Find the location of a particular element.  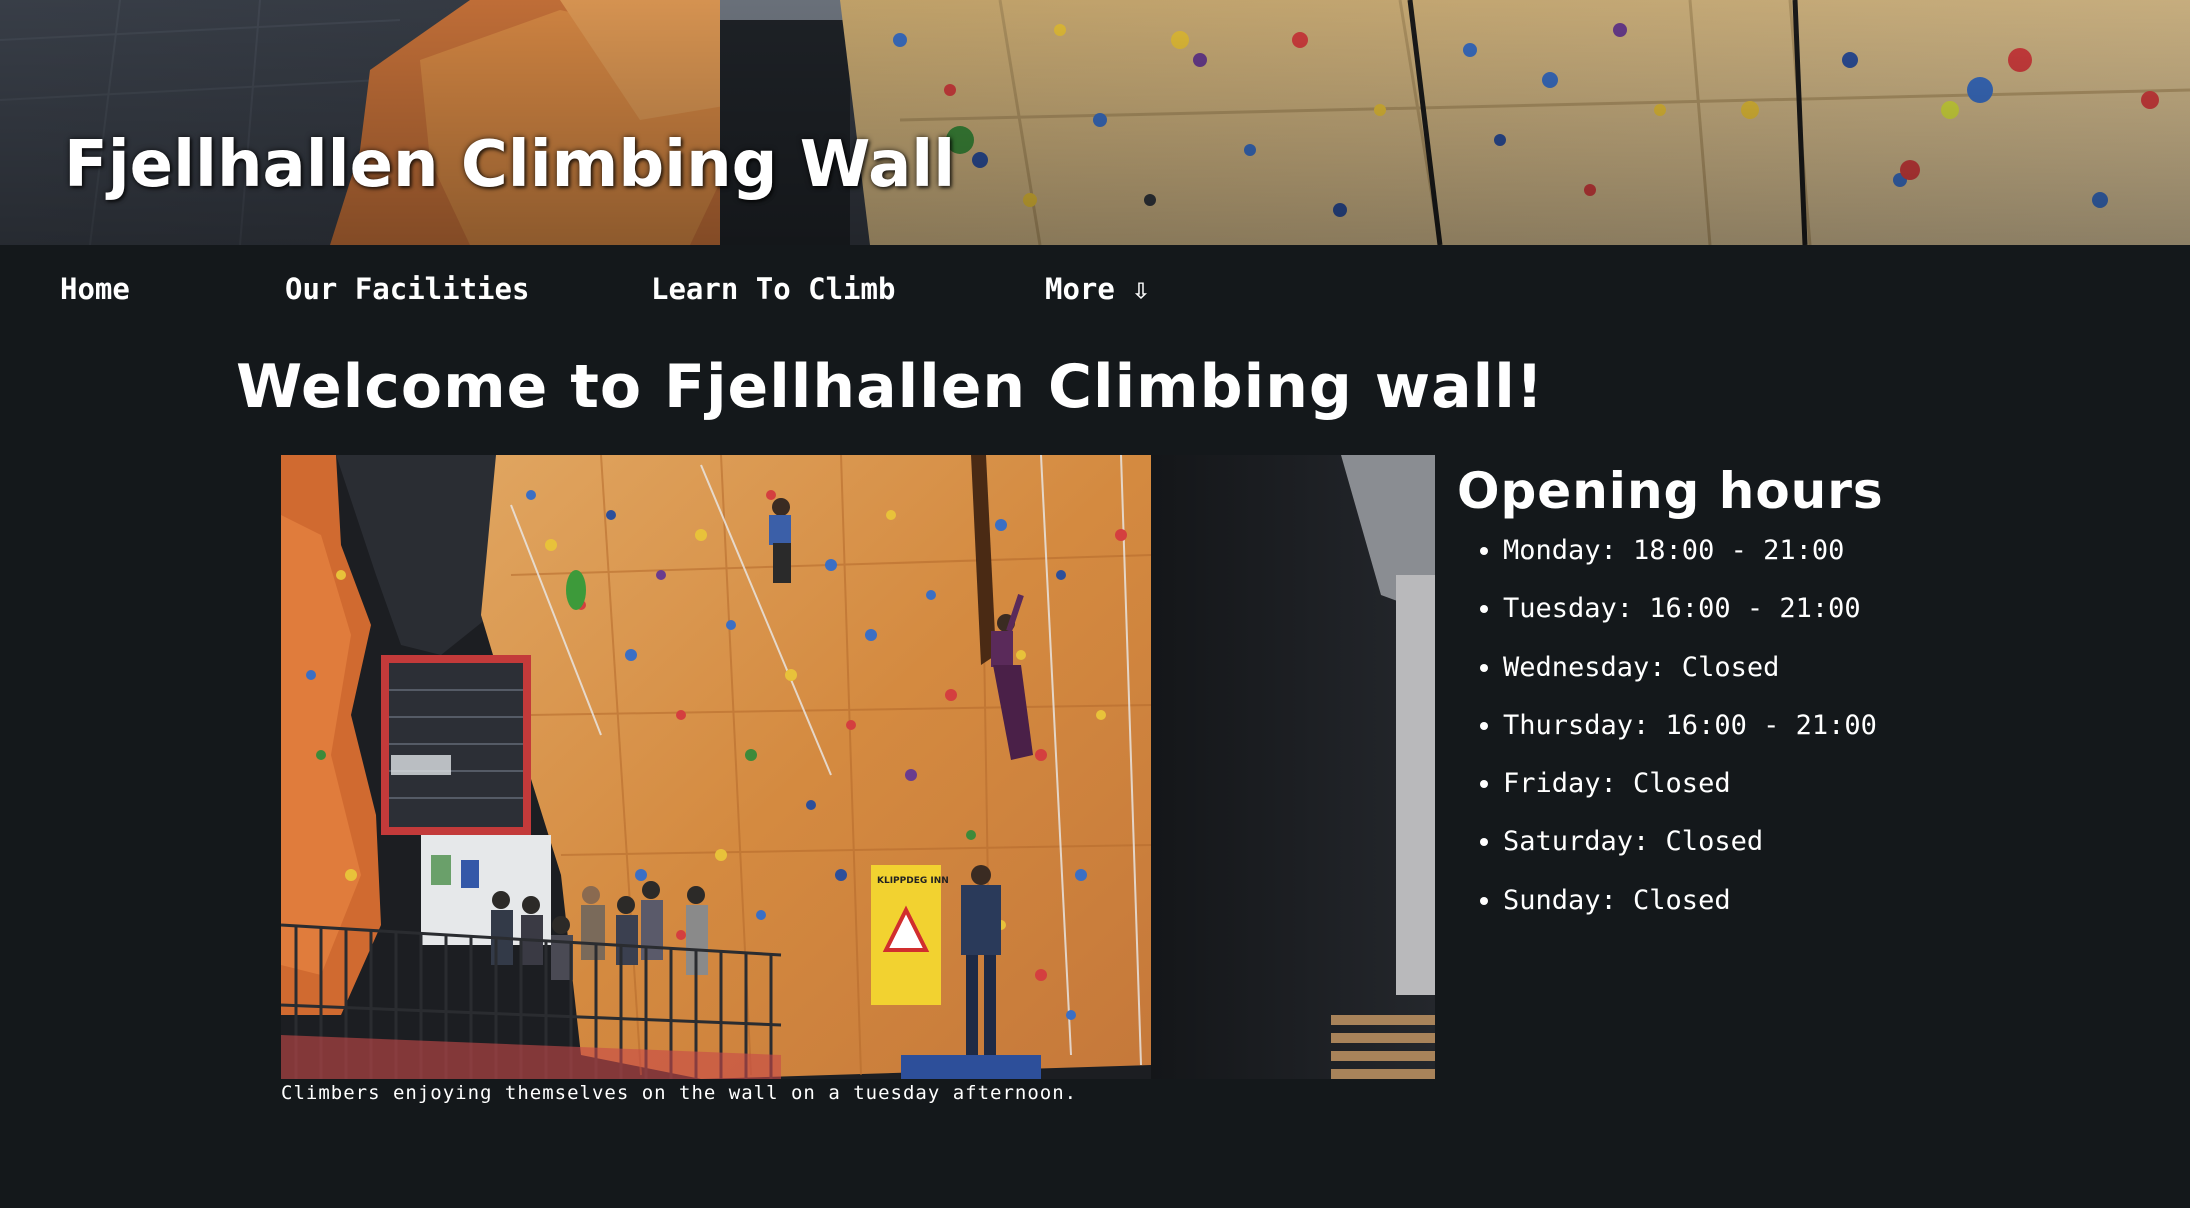

hours-saturday: Saturday: Closed is located at coordinates (1830, 854).